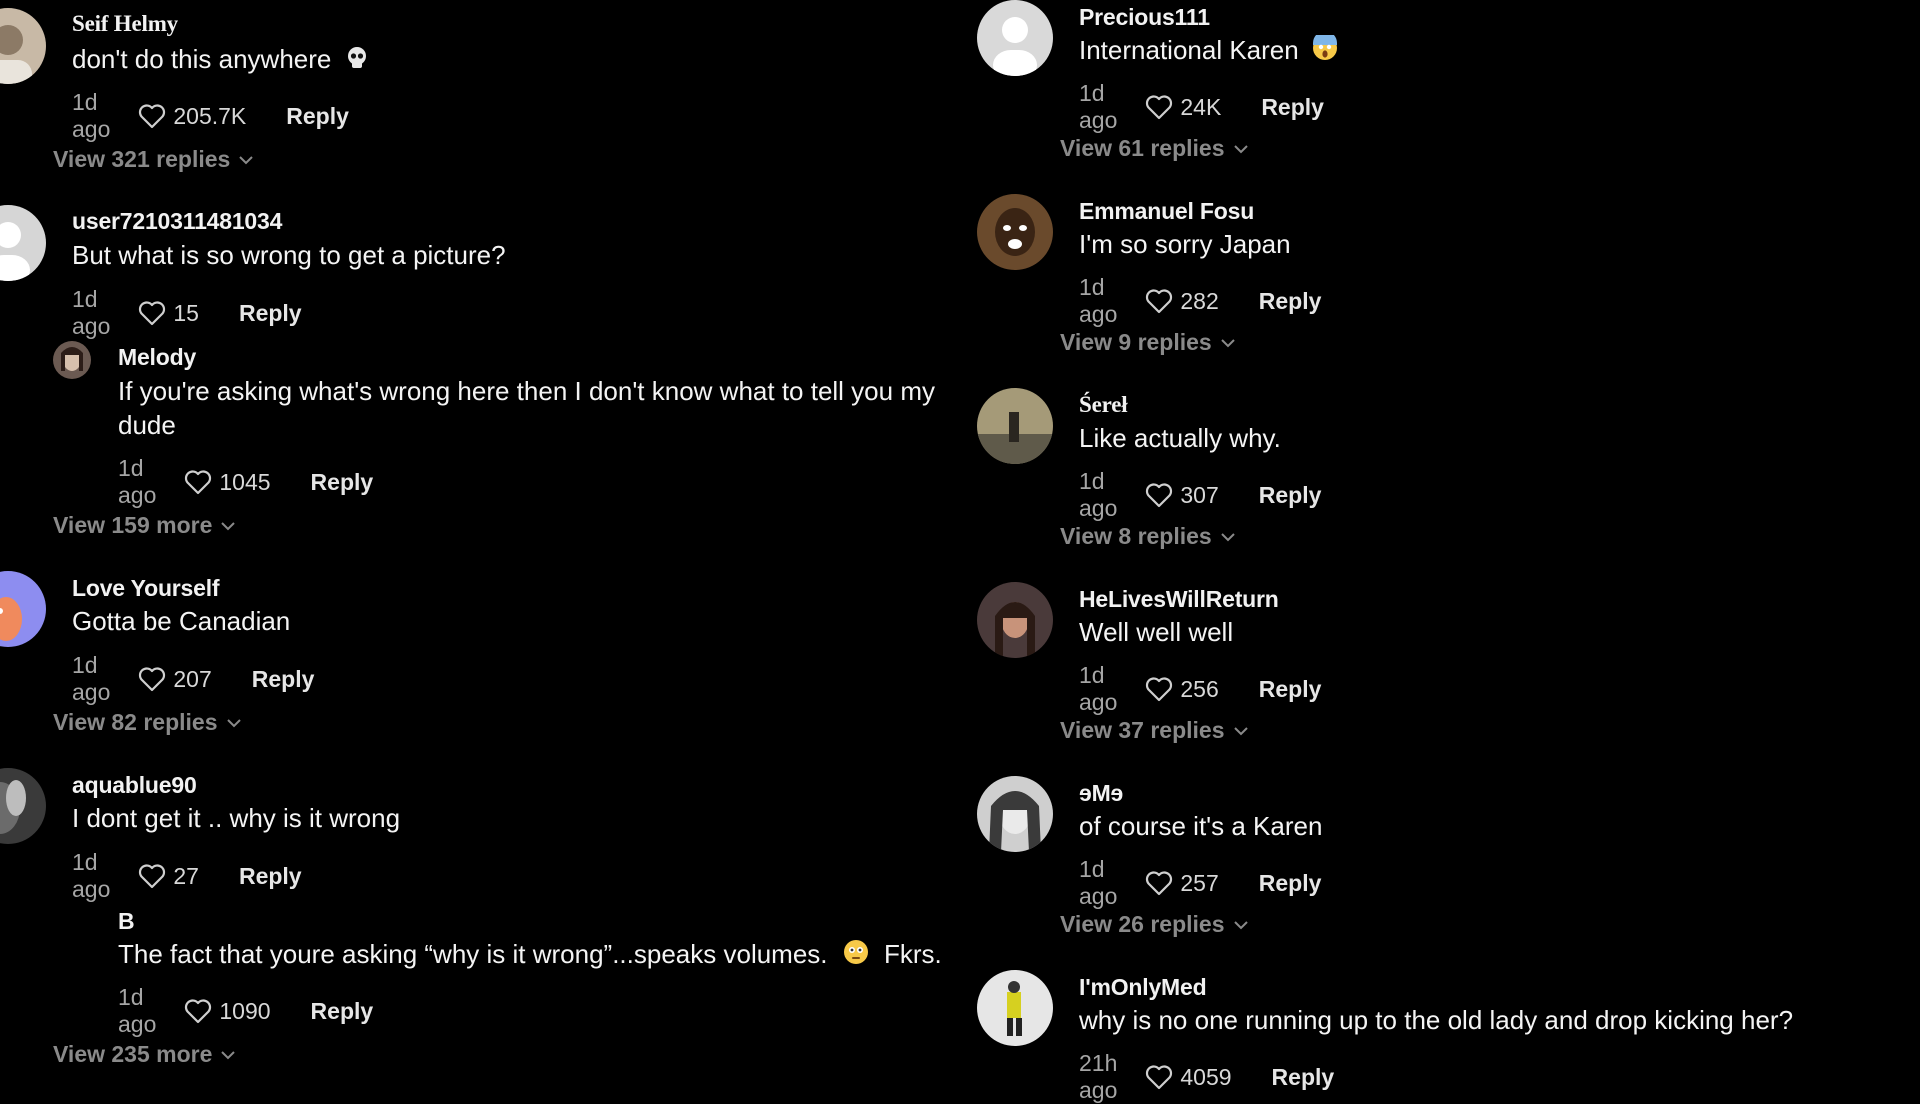 The width and height of the screenshot is (1920, 1104). I want to click on like-count: 282, so click(1199, 300).